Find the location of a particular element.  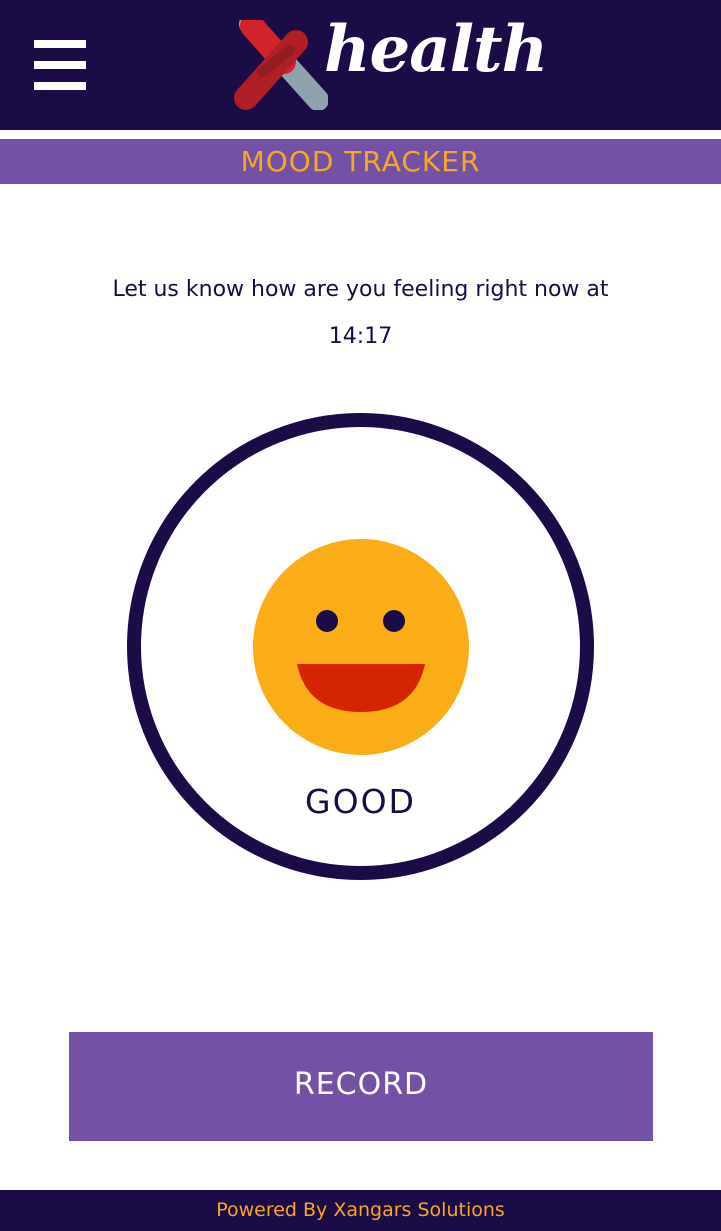

record-button-label: RECORD is located at coordinates (361, 1084).